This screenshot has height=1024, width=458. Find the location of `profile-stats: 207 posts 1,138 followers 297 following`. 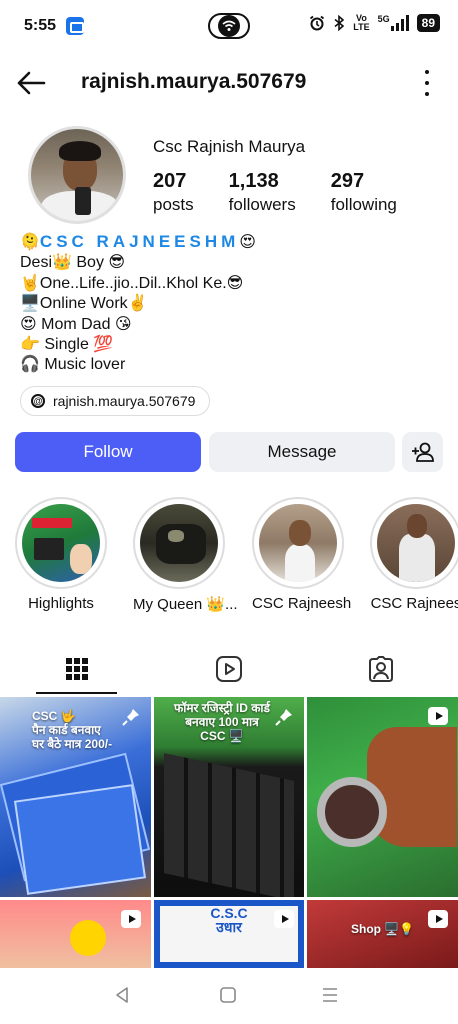

profile-stats: 207 posts 1,138 followers 297 following is located at coordinates (292, 192).